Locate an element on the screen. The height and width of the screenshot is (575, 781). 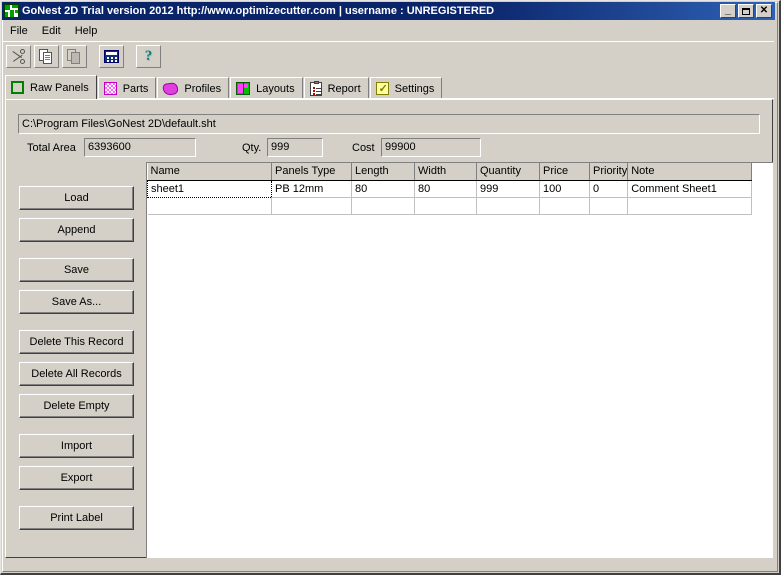
tab-profiles: Profiles is located at coordinates (193, 88).